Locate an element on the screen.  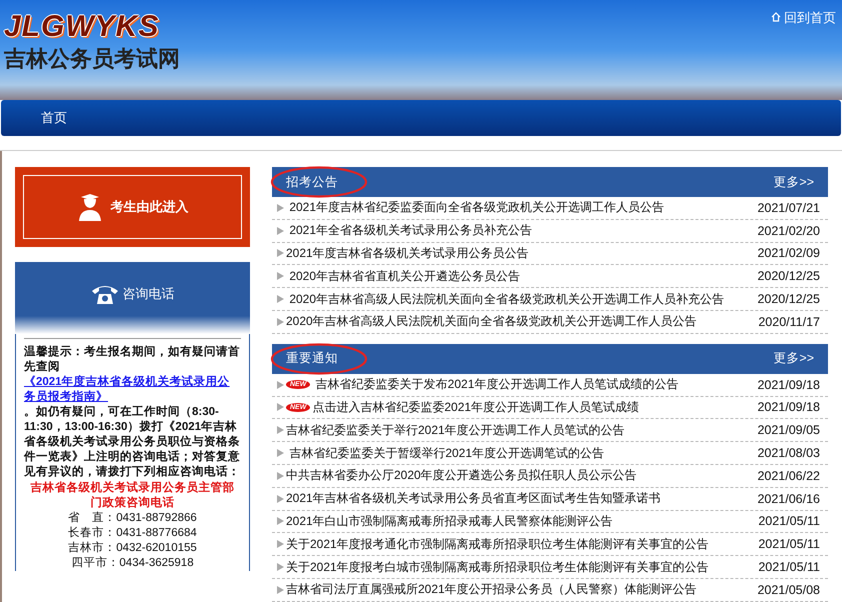
section-title: 招考公告 is located at coordinates (312, 182).